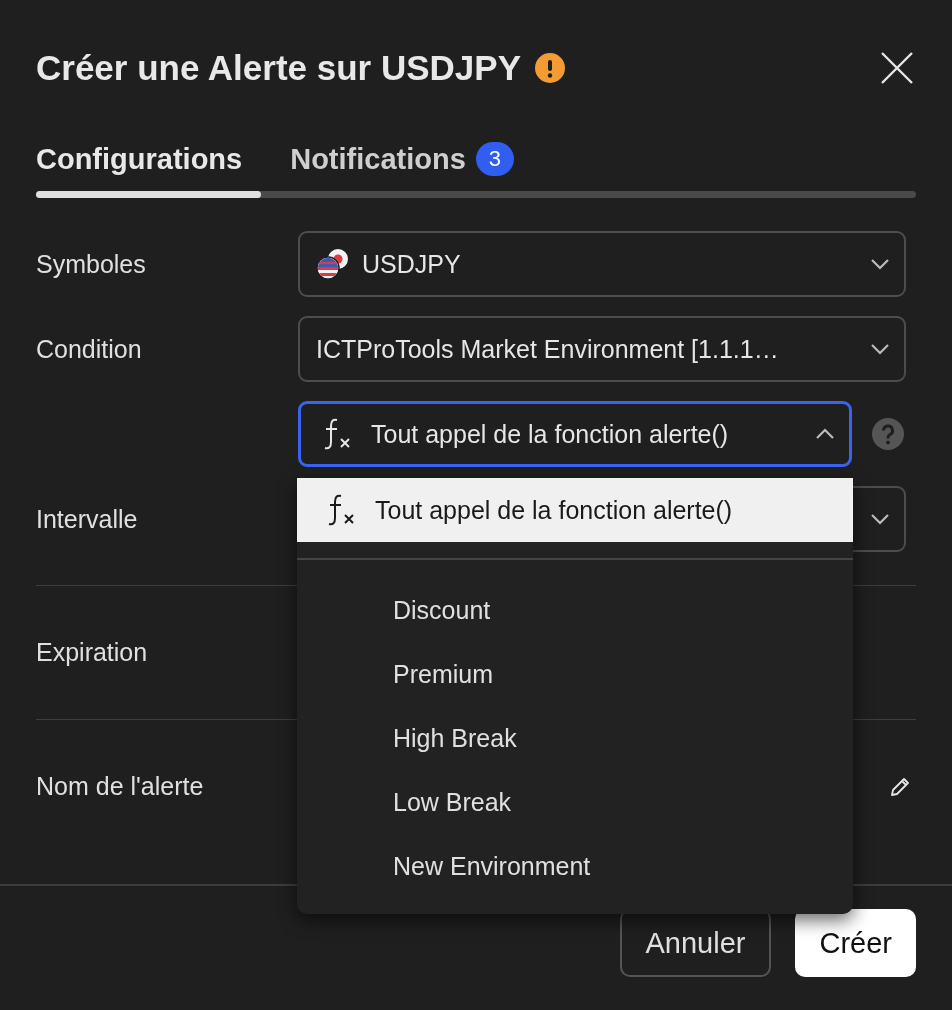  I want to click on dialog-title: Créer une Alerte sur USDJPY, so click(278, 68).